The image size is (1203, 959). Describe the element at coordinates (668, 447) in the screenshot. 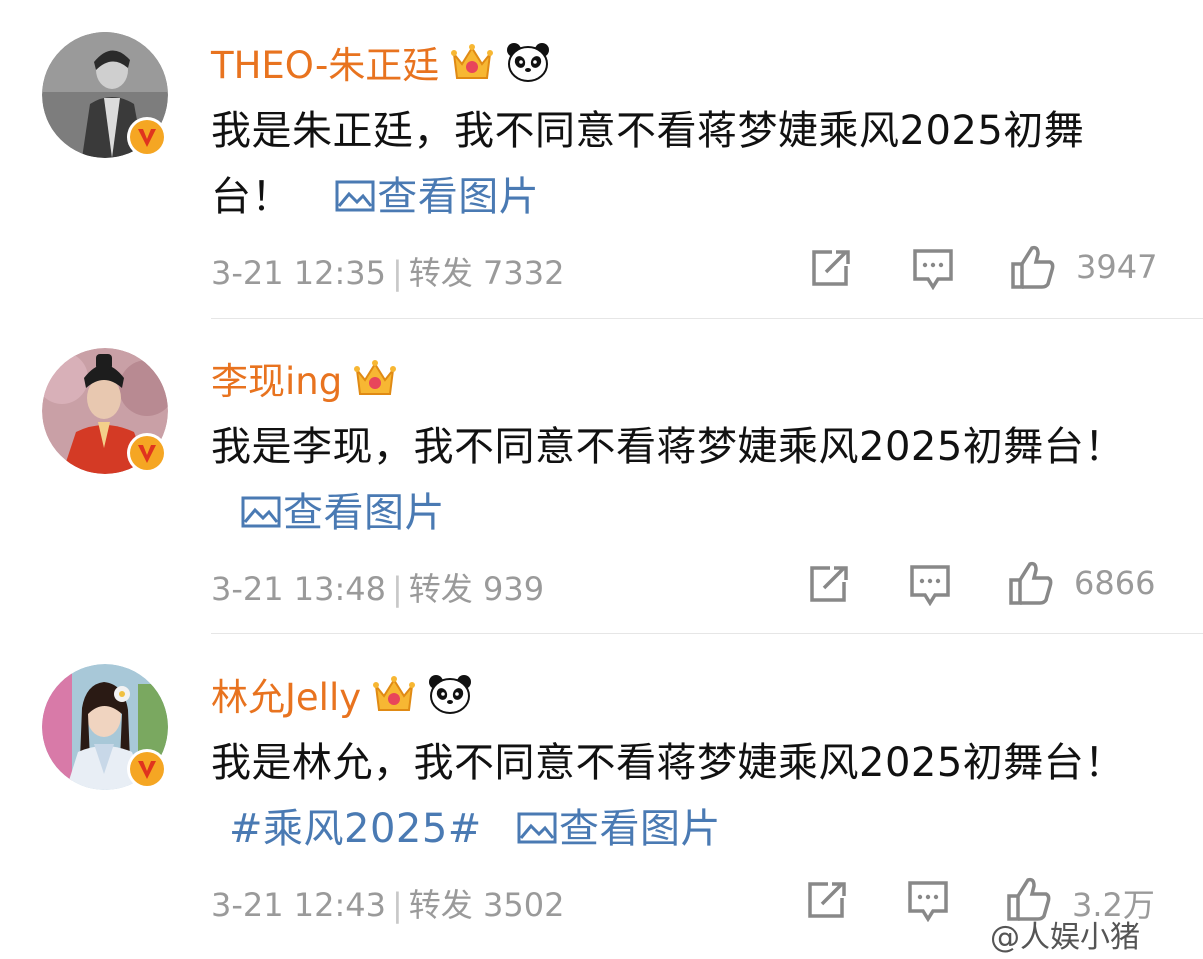

I see `comment-body: 我是李现，我不同意不看蒋梦婕乘风2025初舞台！` at that location.